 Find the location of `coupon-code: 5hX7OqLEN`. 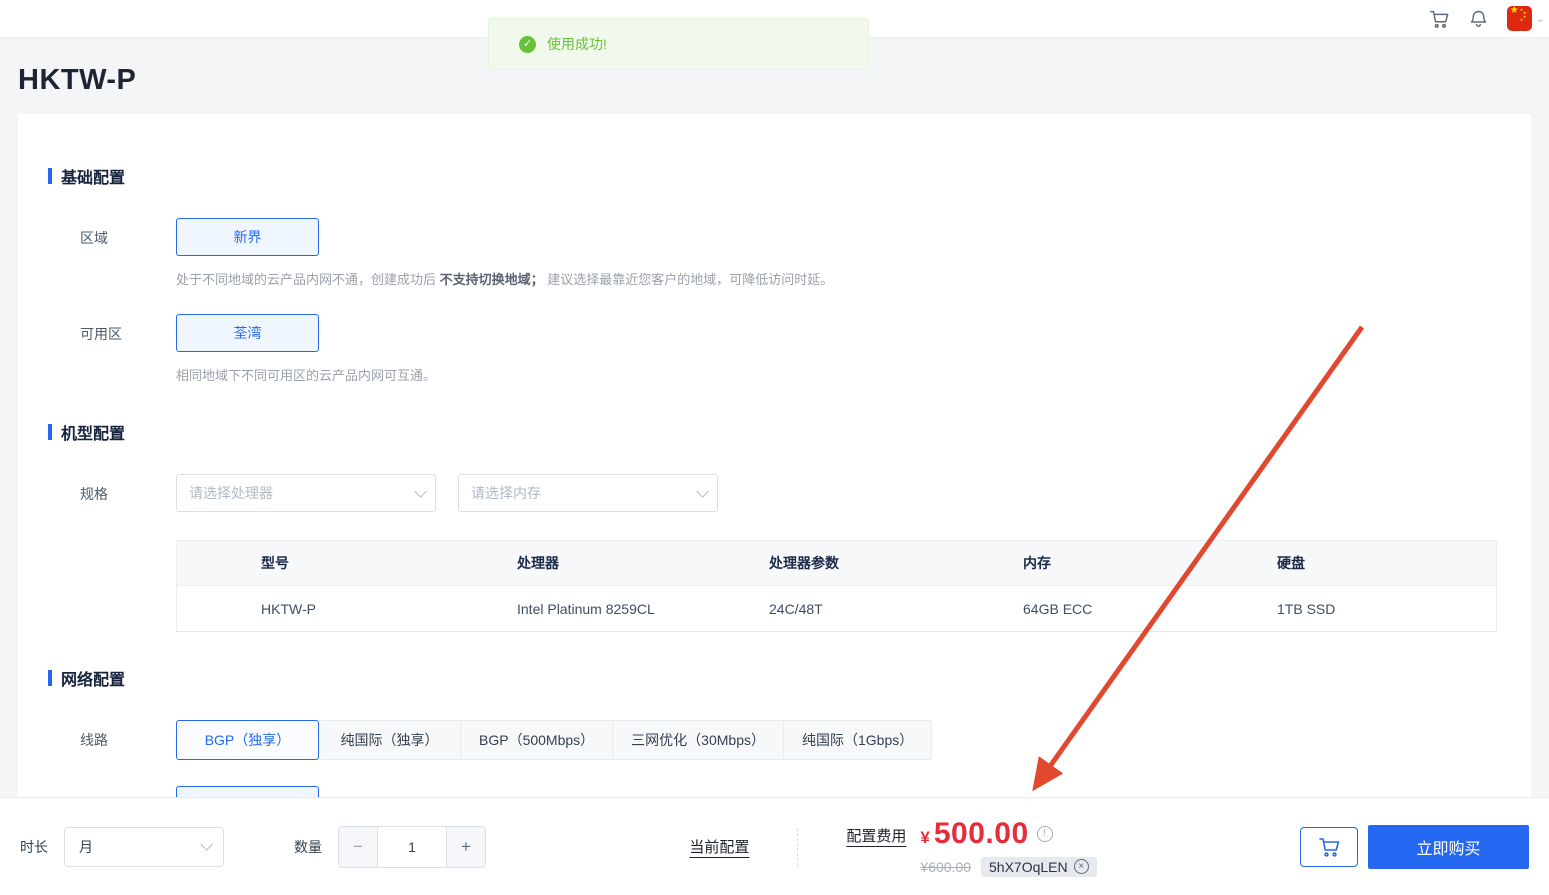

coupon-code: 5hX7OqLEN is located at coordinates (1028, 866).